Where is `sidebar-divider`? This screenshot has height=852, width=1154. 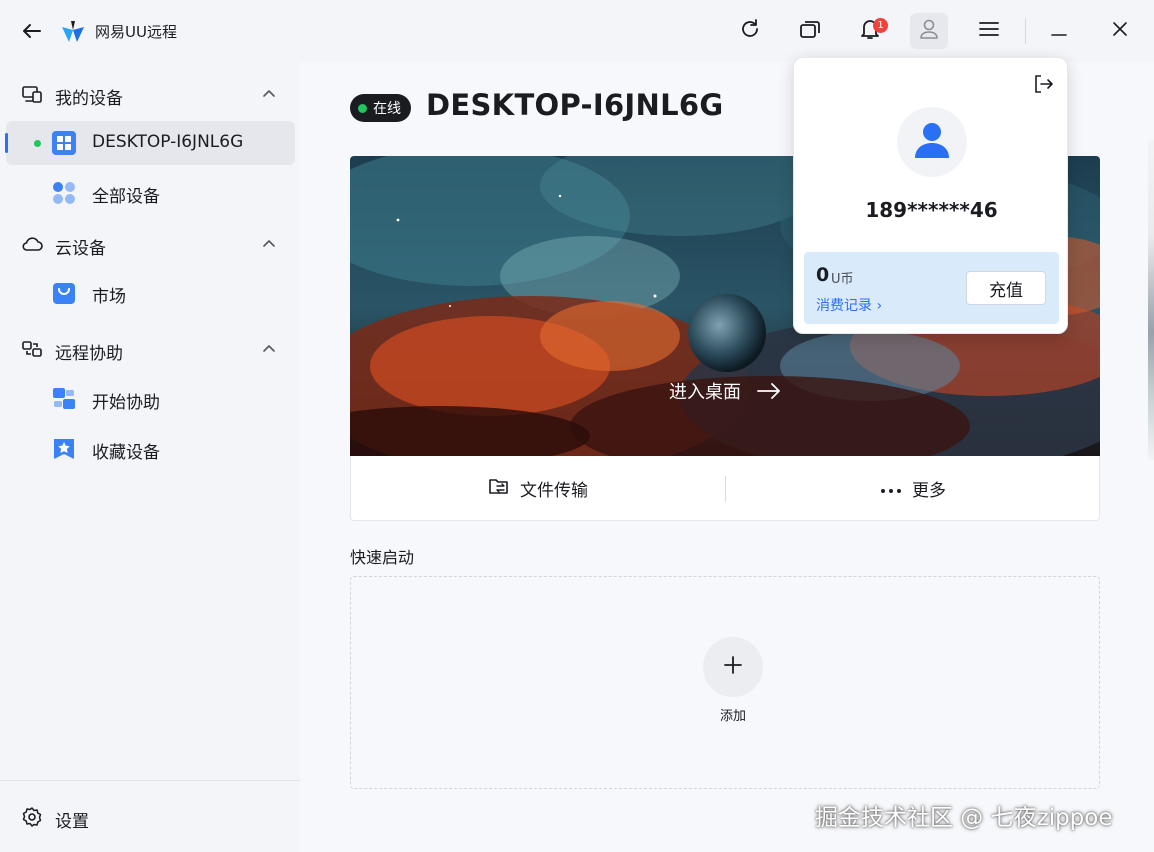 sidebar-divider is located at coordinates (150, 780).